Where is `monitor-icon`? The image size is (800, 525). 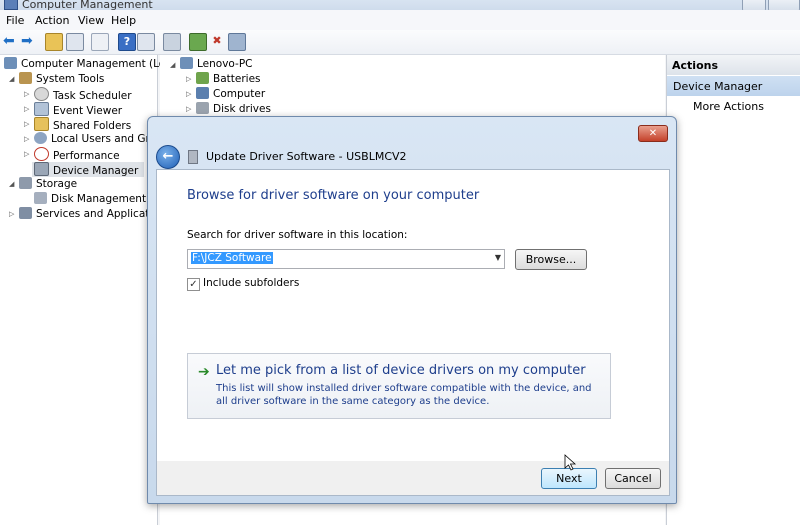 monitor-icon is located at coordinates (202, 93).